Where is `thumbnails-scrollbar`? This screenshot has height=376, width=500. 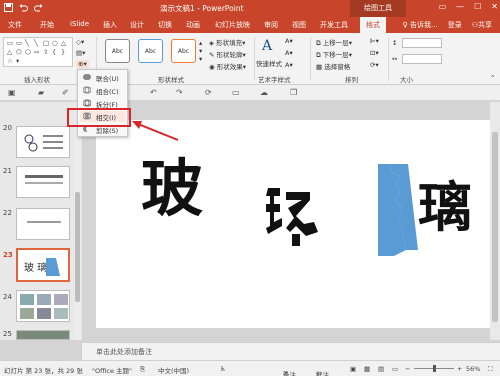
thumbnails-scrollbar is located at coordinates (77, 221).